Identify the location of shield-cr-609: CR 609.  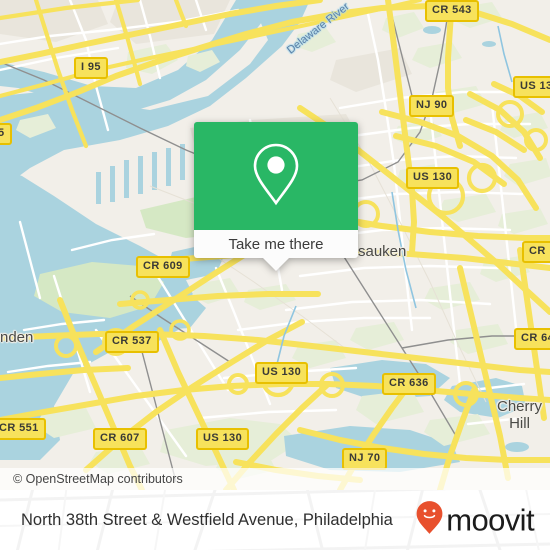
(163, 267).